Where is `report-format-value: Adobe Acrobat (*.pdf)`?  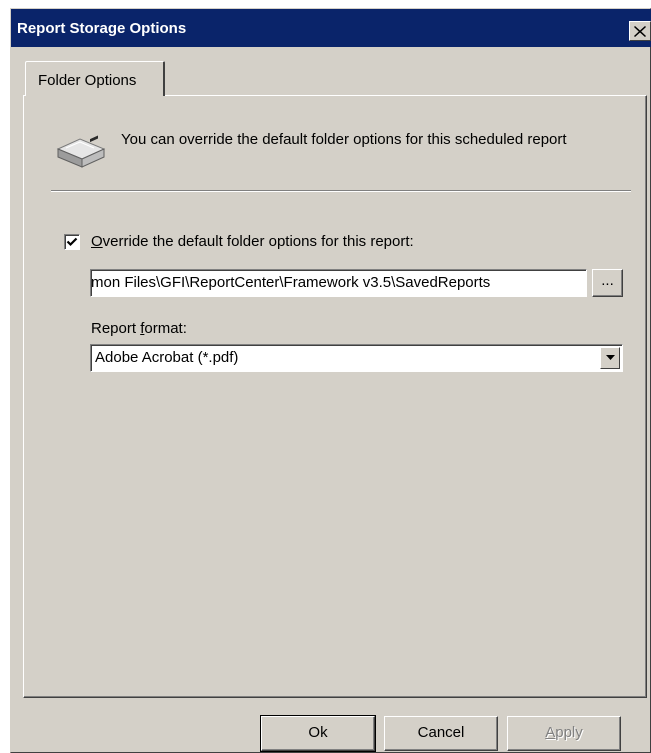
report-format-value: Adobe Acrobat (*.pdf) is located at coordinates (167, 357).